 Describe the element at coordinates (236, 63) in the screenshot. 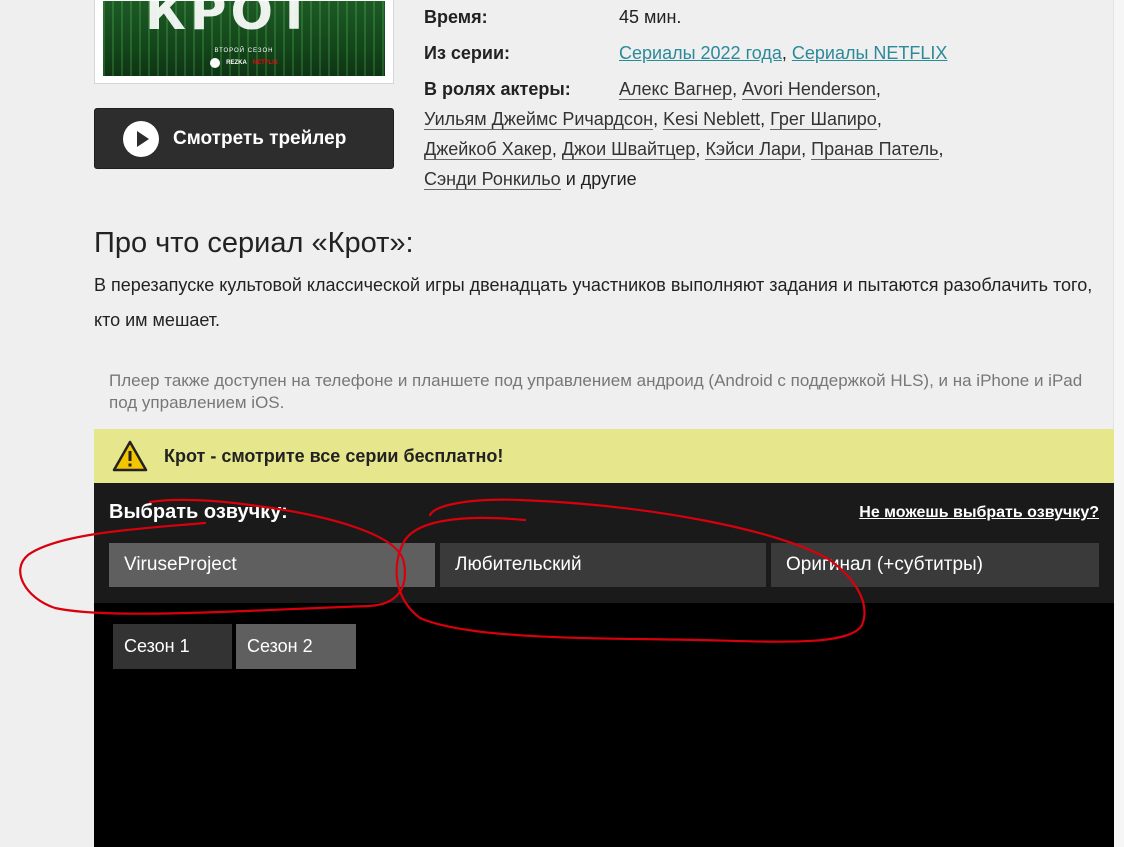

I see `poster-logo-hdrezka: REZKA` at that location.